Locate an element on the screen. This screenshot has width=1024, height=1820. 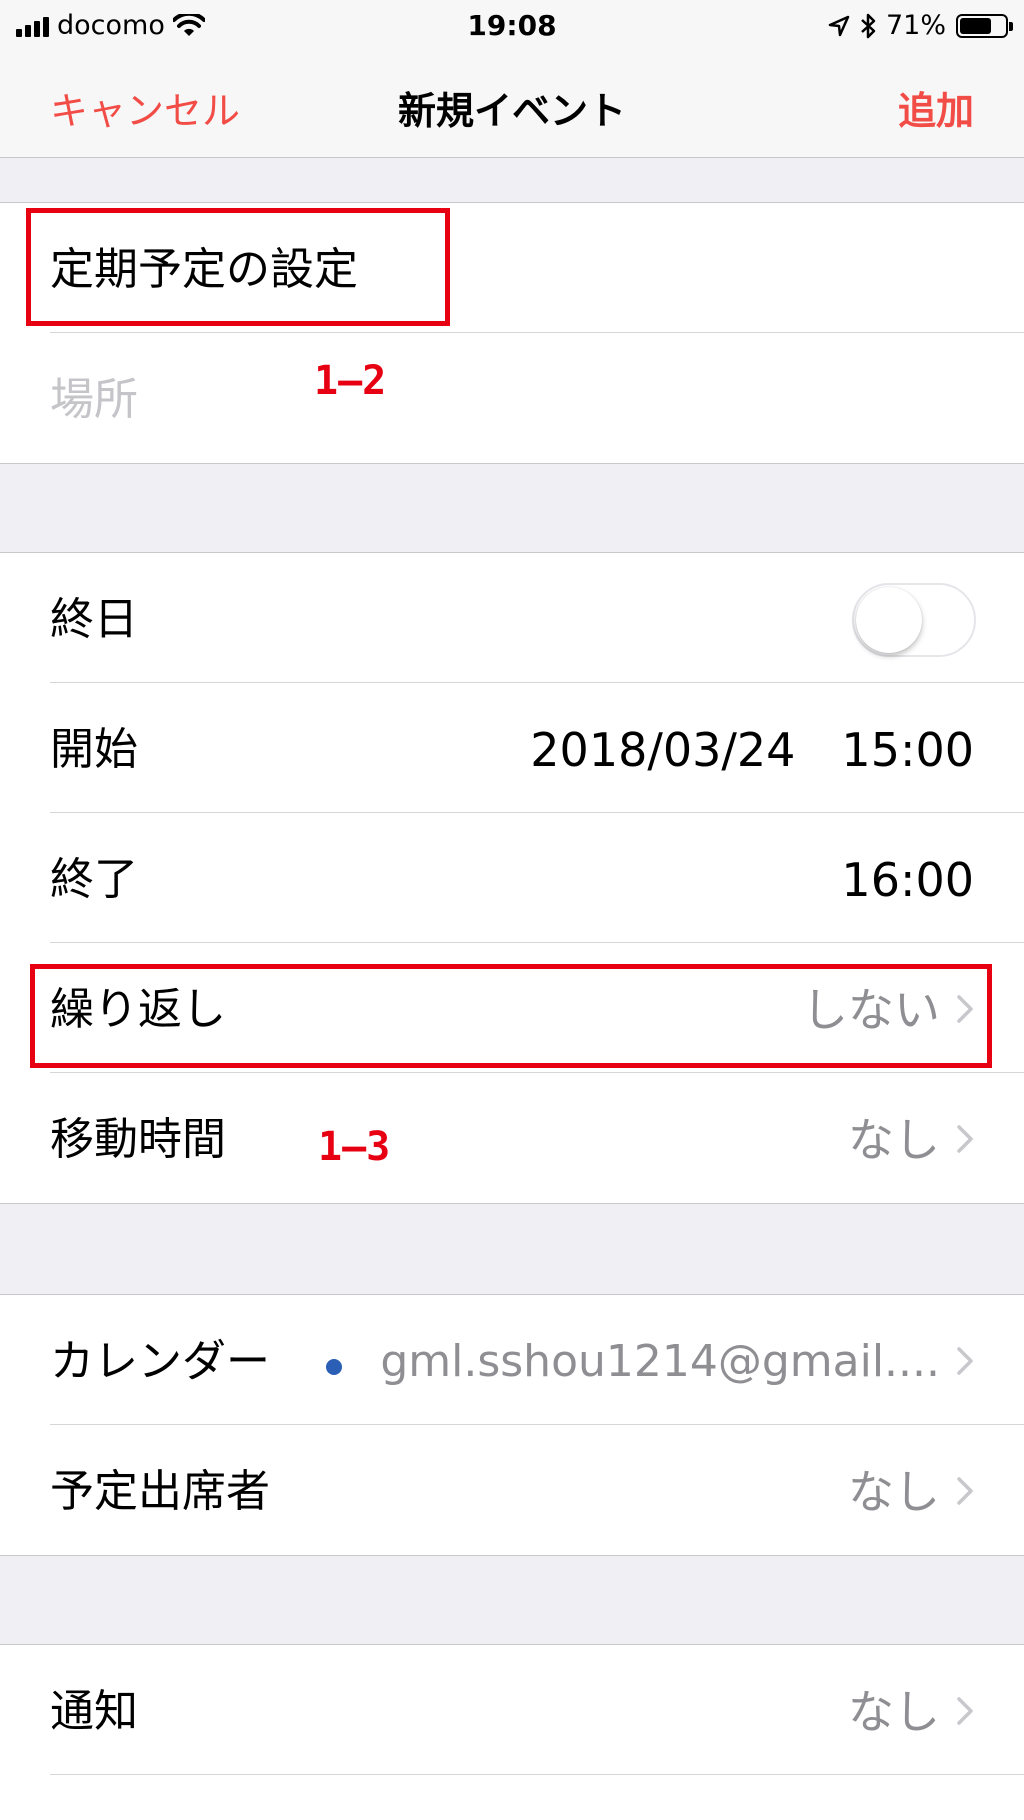
alert-value: なし is located at coordinates (894, 1712).